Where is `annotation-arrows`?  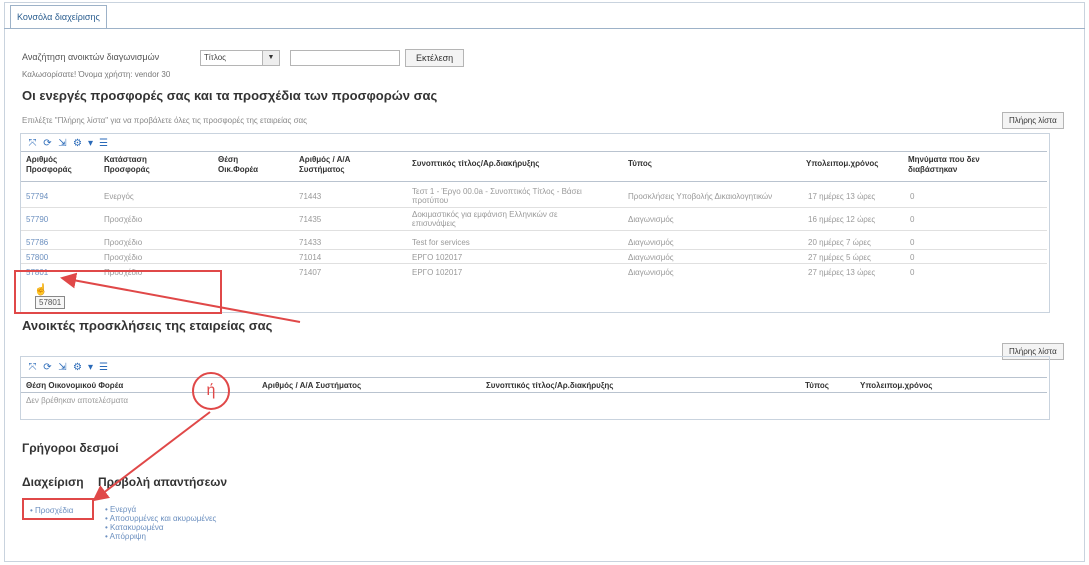 annotation-arrows is located at coordinates (180, 387).